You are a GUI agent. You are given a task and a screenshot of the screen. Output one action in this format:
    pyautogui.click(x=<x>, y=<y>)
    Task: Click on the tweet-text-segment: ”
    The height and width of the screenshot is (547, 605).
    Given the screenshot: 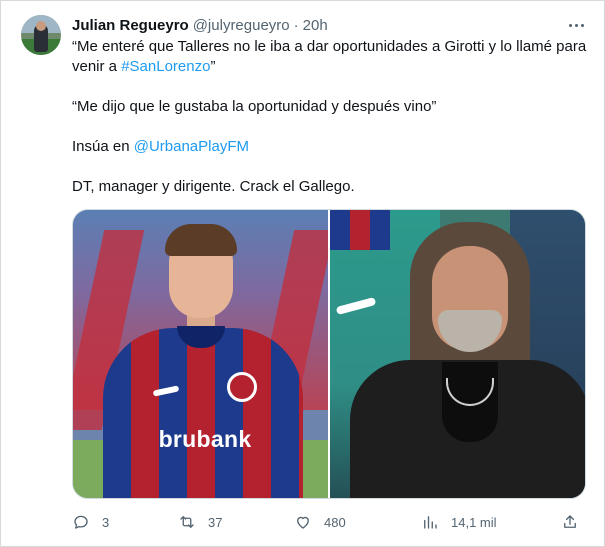 What is the action you would take?
    pyautogui.click(x=213, y=66)
    